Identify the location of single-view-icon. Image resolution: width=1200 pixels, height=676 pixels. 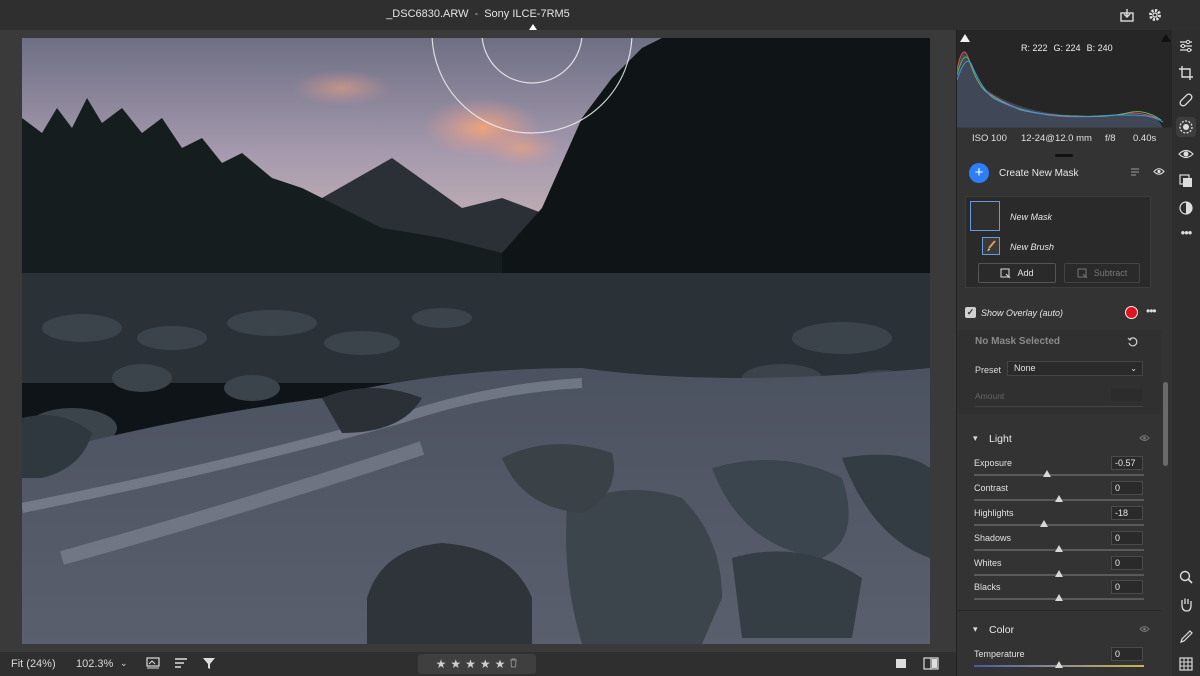
(901, 665).